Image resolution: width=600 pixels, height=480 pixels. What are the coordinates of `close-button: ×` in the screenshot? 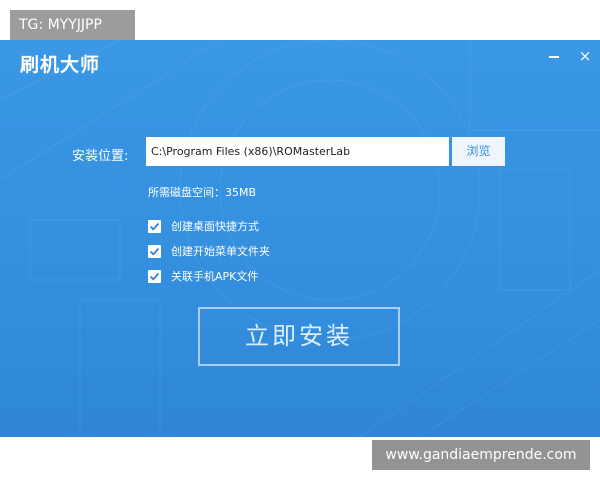 It's located at (585, 56).